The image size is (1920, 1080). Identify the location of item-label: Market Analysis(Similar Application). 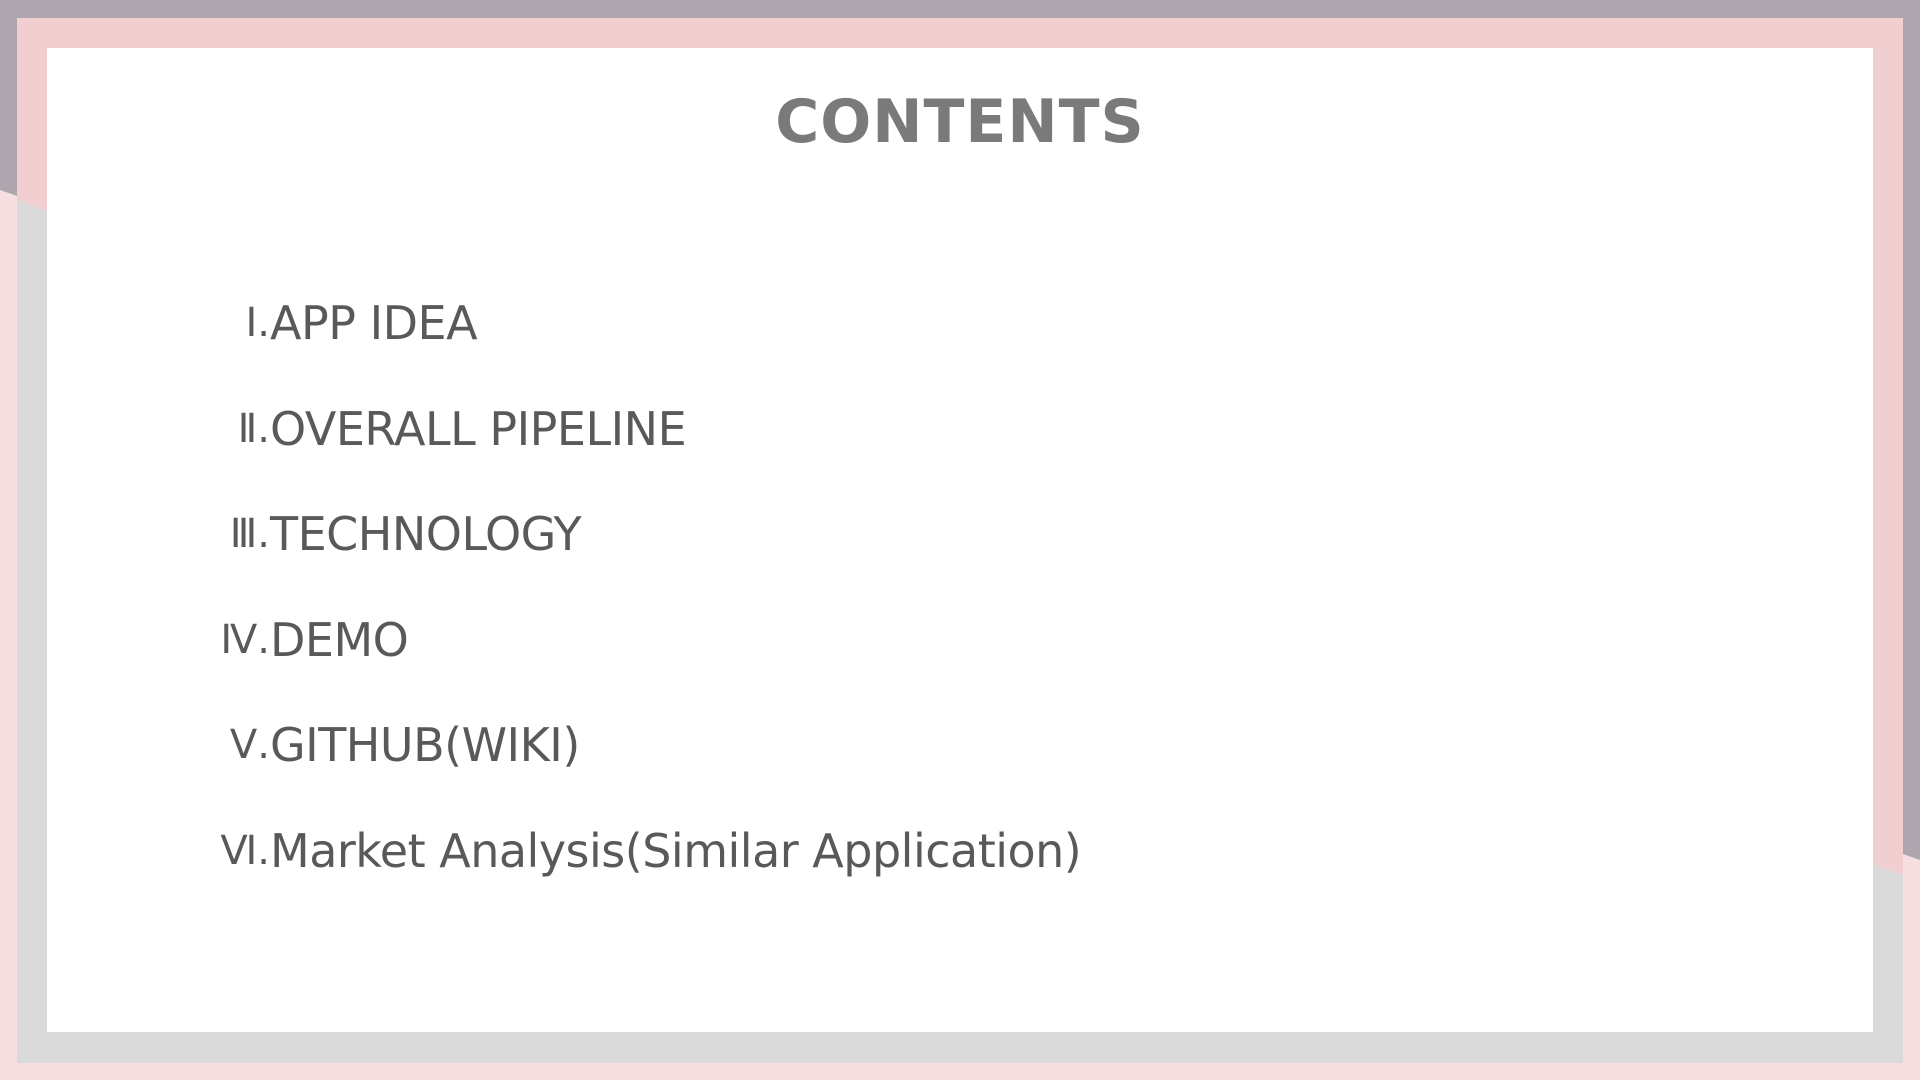
(676, 851).